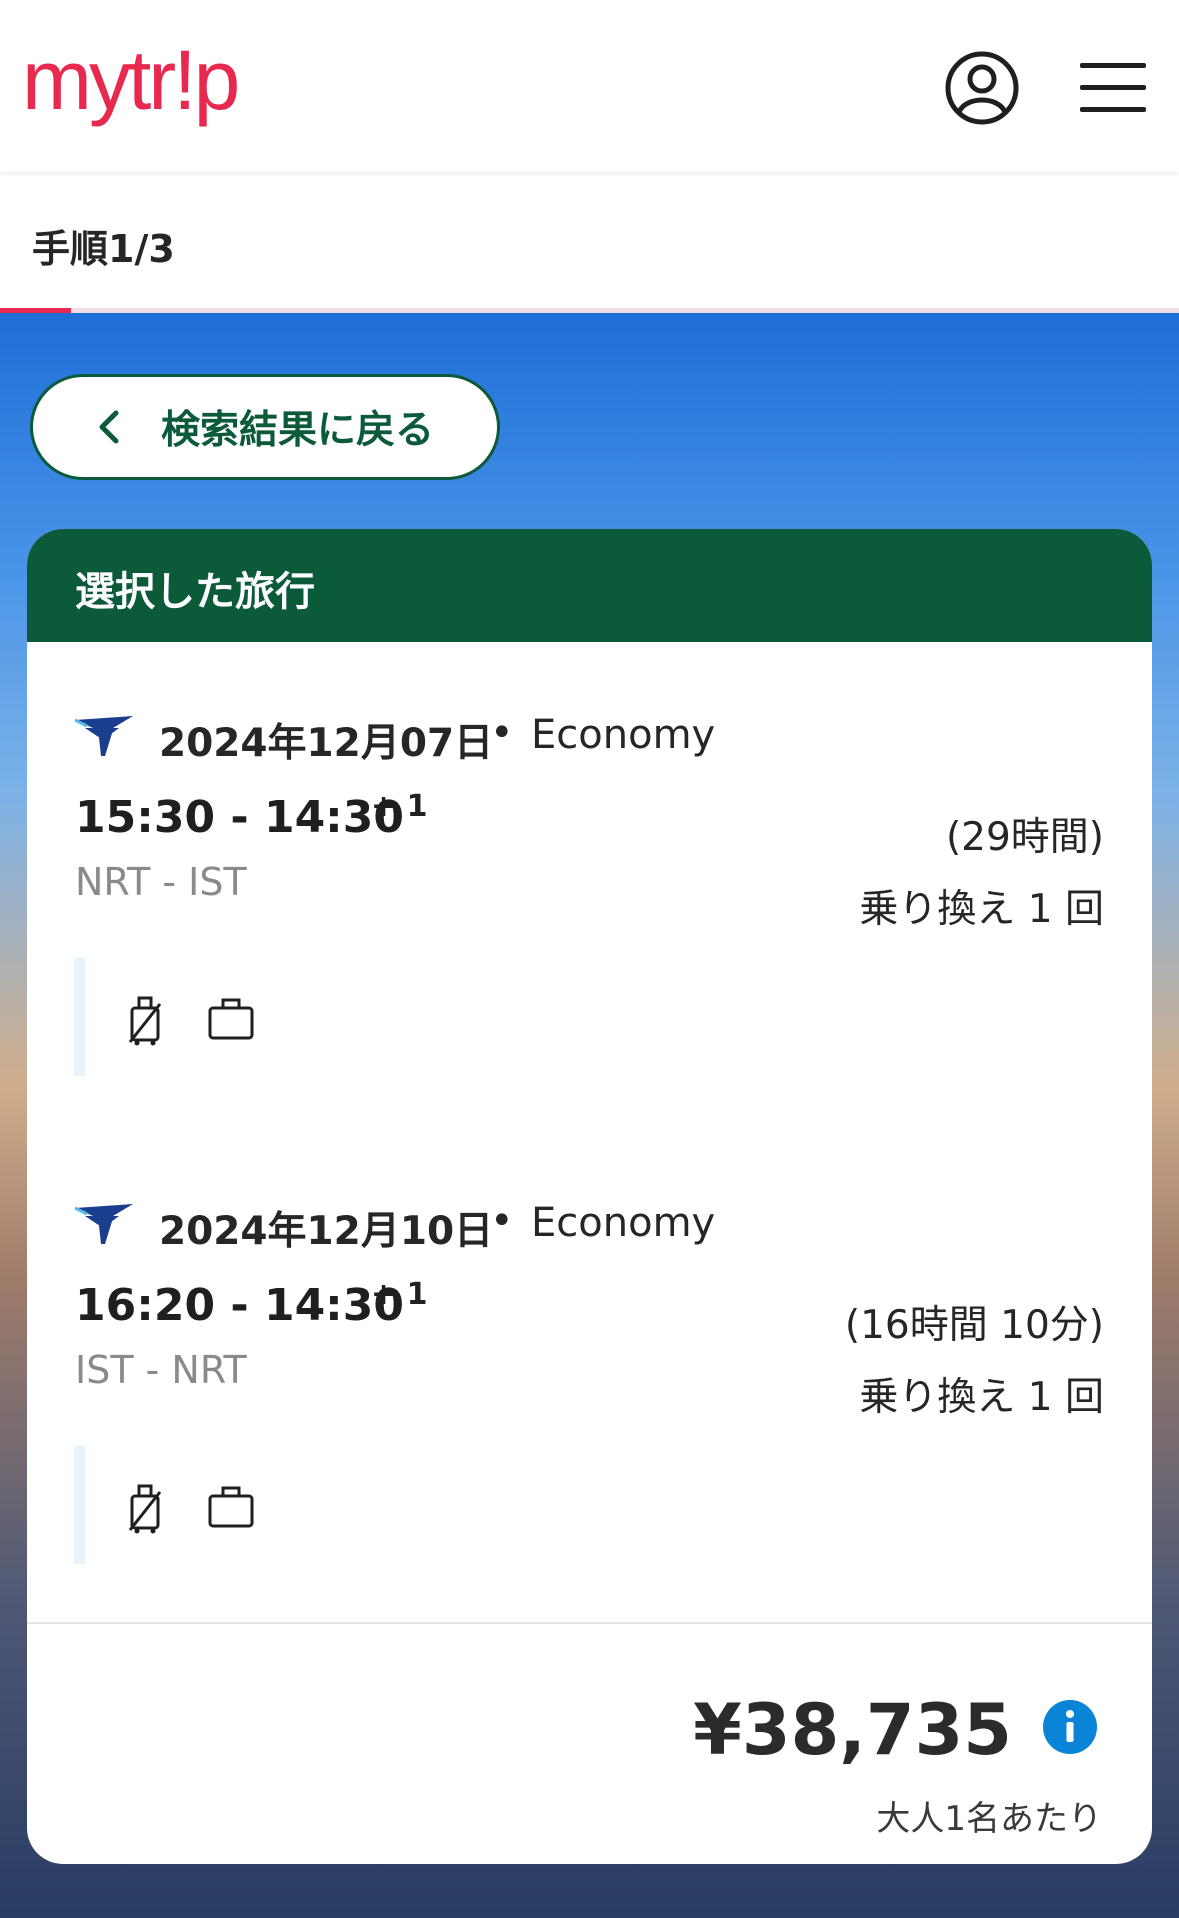  I want to click on total-price: ¥38,735, so click(852, 1730).